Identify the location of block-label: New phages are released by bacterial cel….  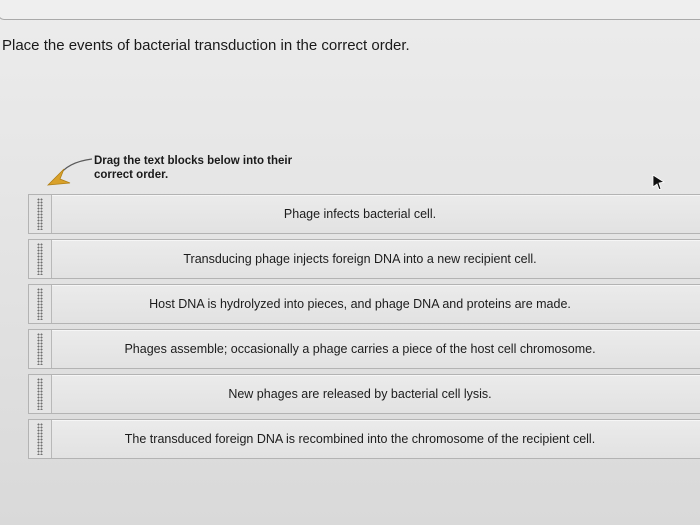
(360, 394).